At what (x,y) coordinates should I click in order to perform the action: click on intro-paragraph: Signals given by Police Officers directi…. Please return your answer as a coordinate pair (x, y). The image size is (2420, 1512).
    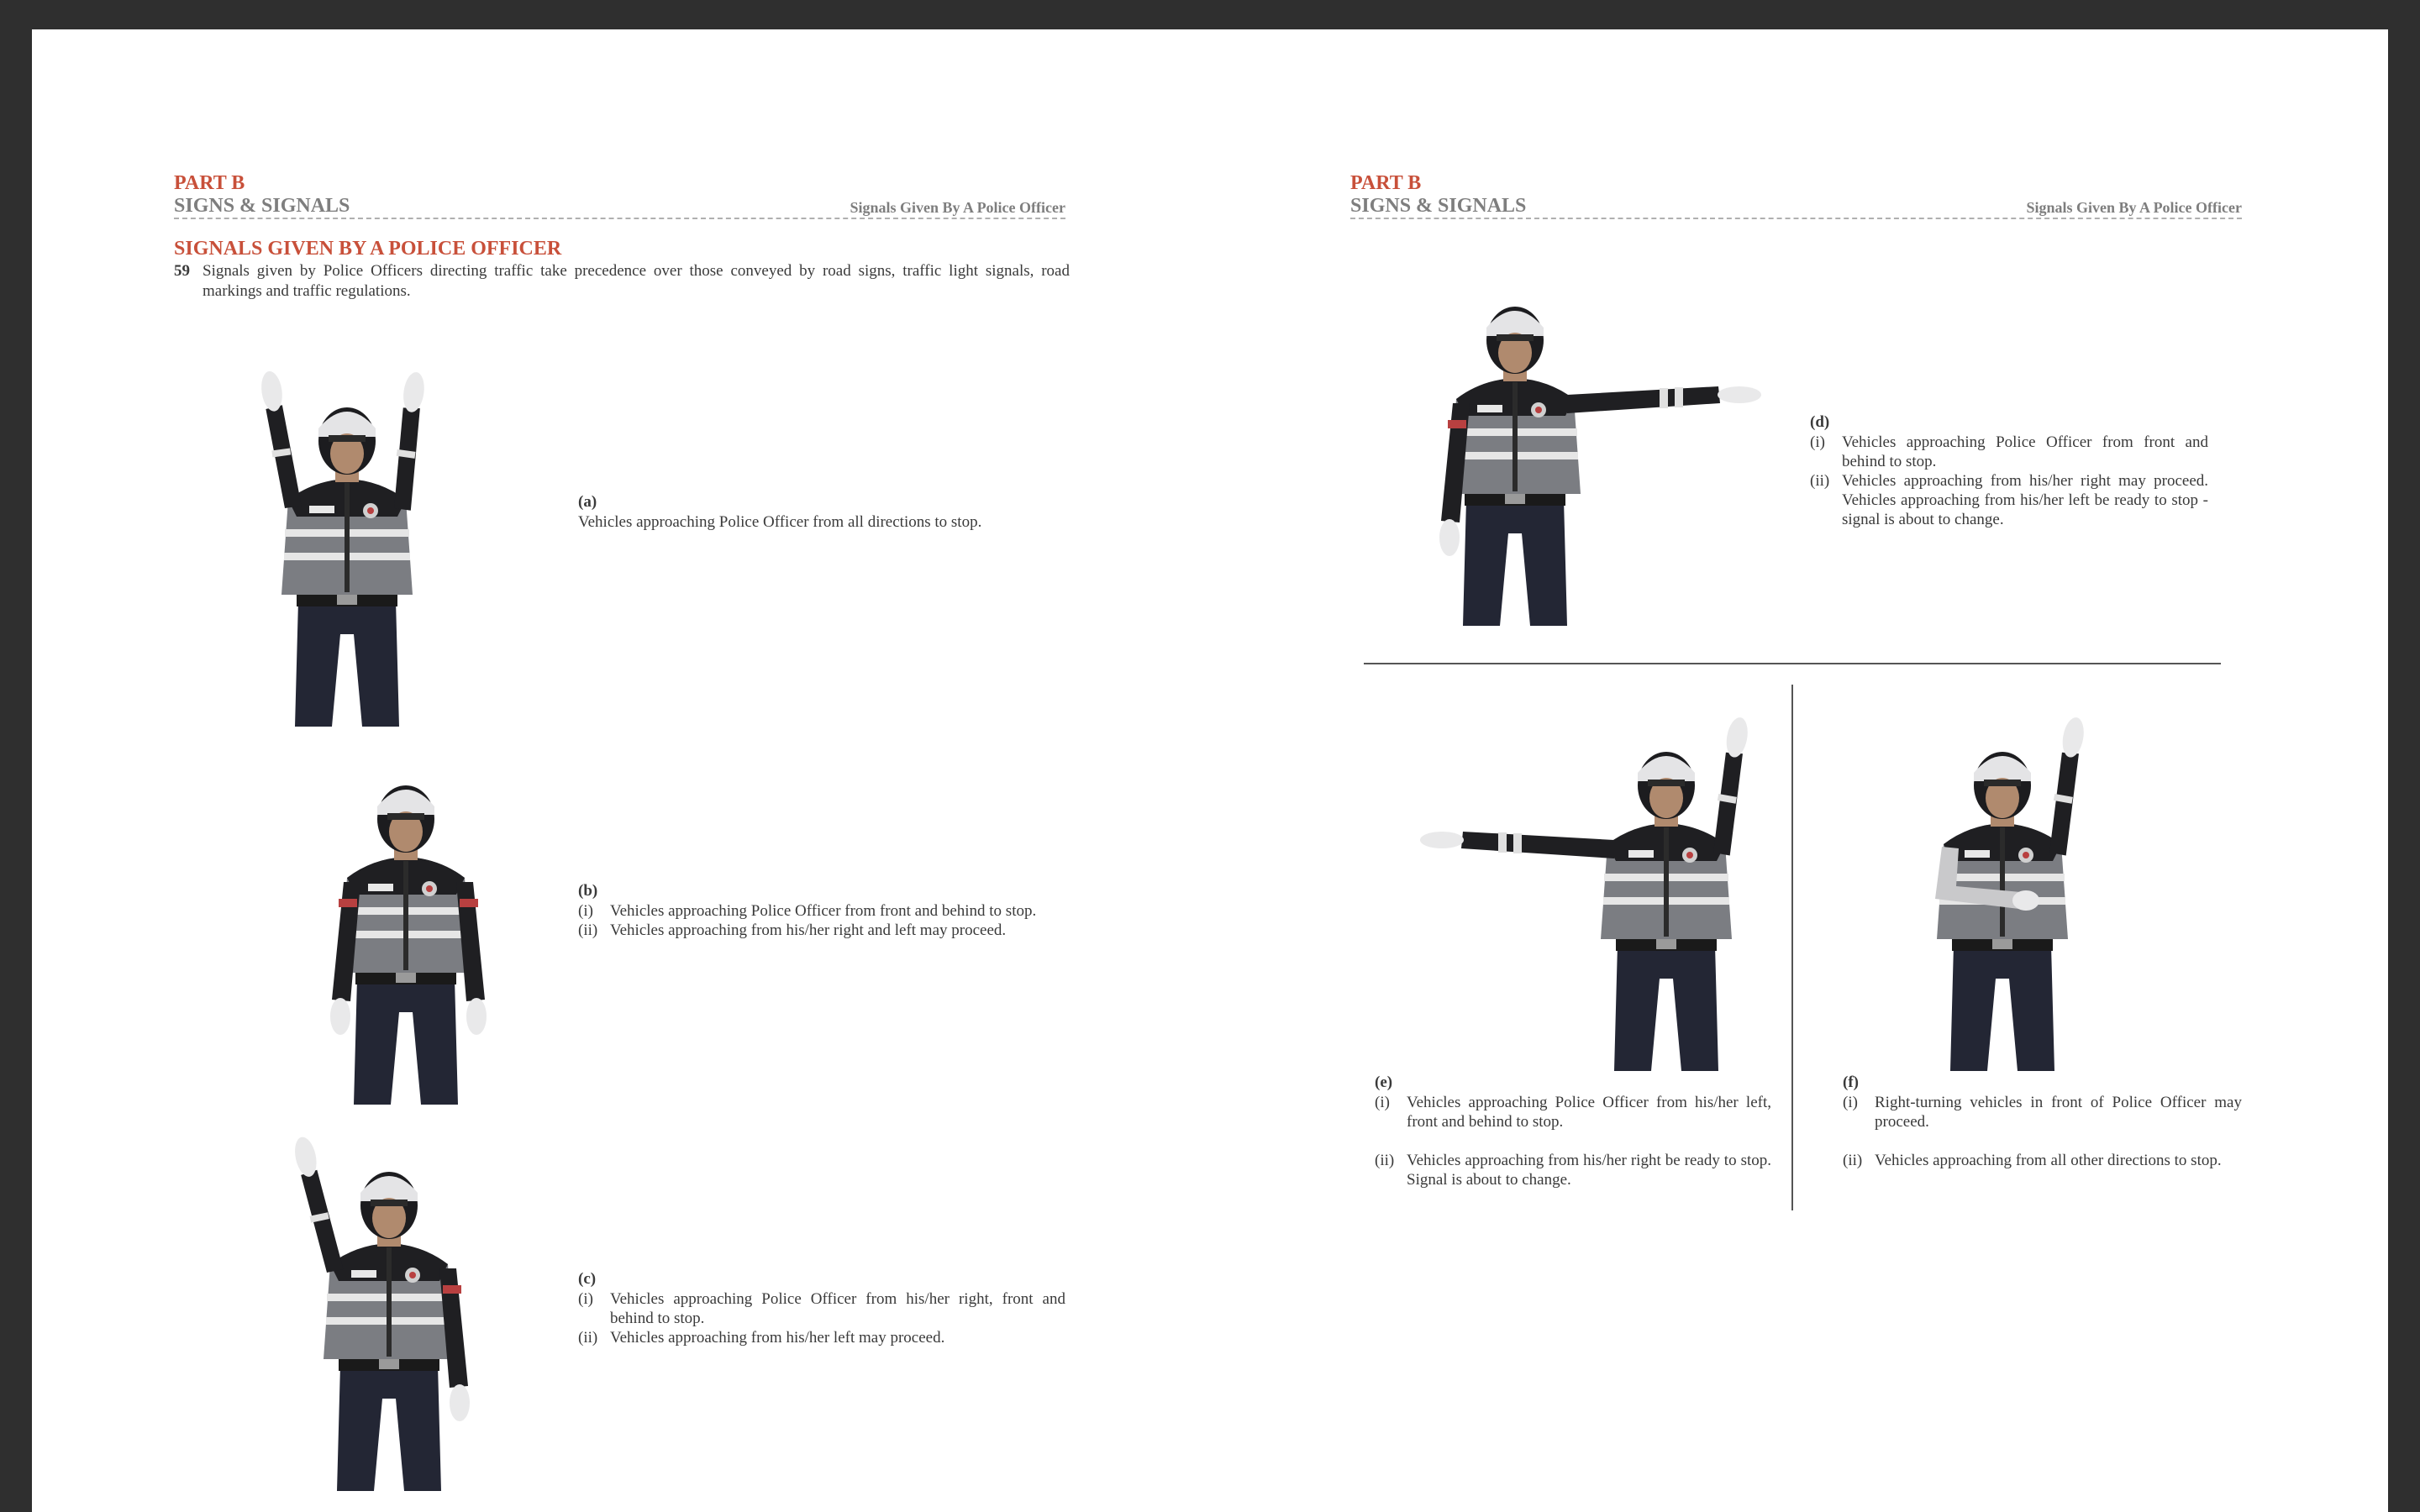
    Looking at the image, I should click on (636, 281).